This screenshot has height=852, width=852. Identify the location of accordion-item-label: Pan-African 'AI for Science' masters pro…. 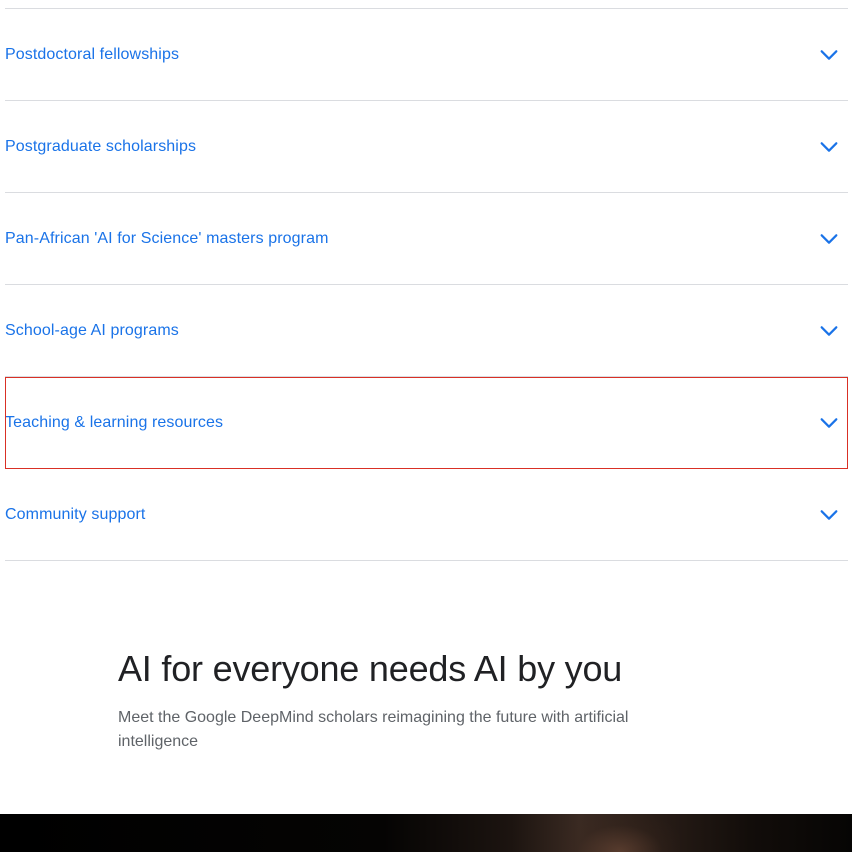
(167, 238).